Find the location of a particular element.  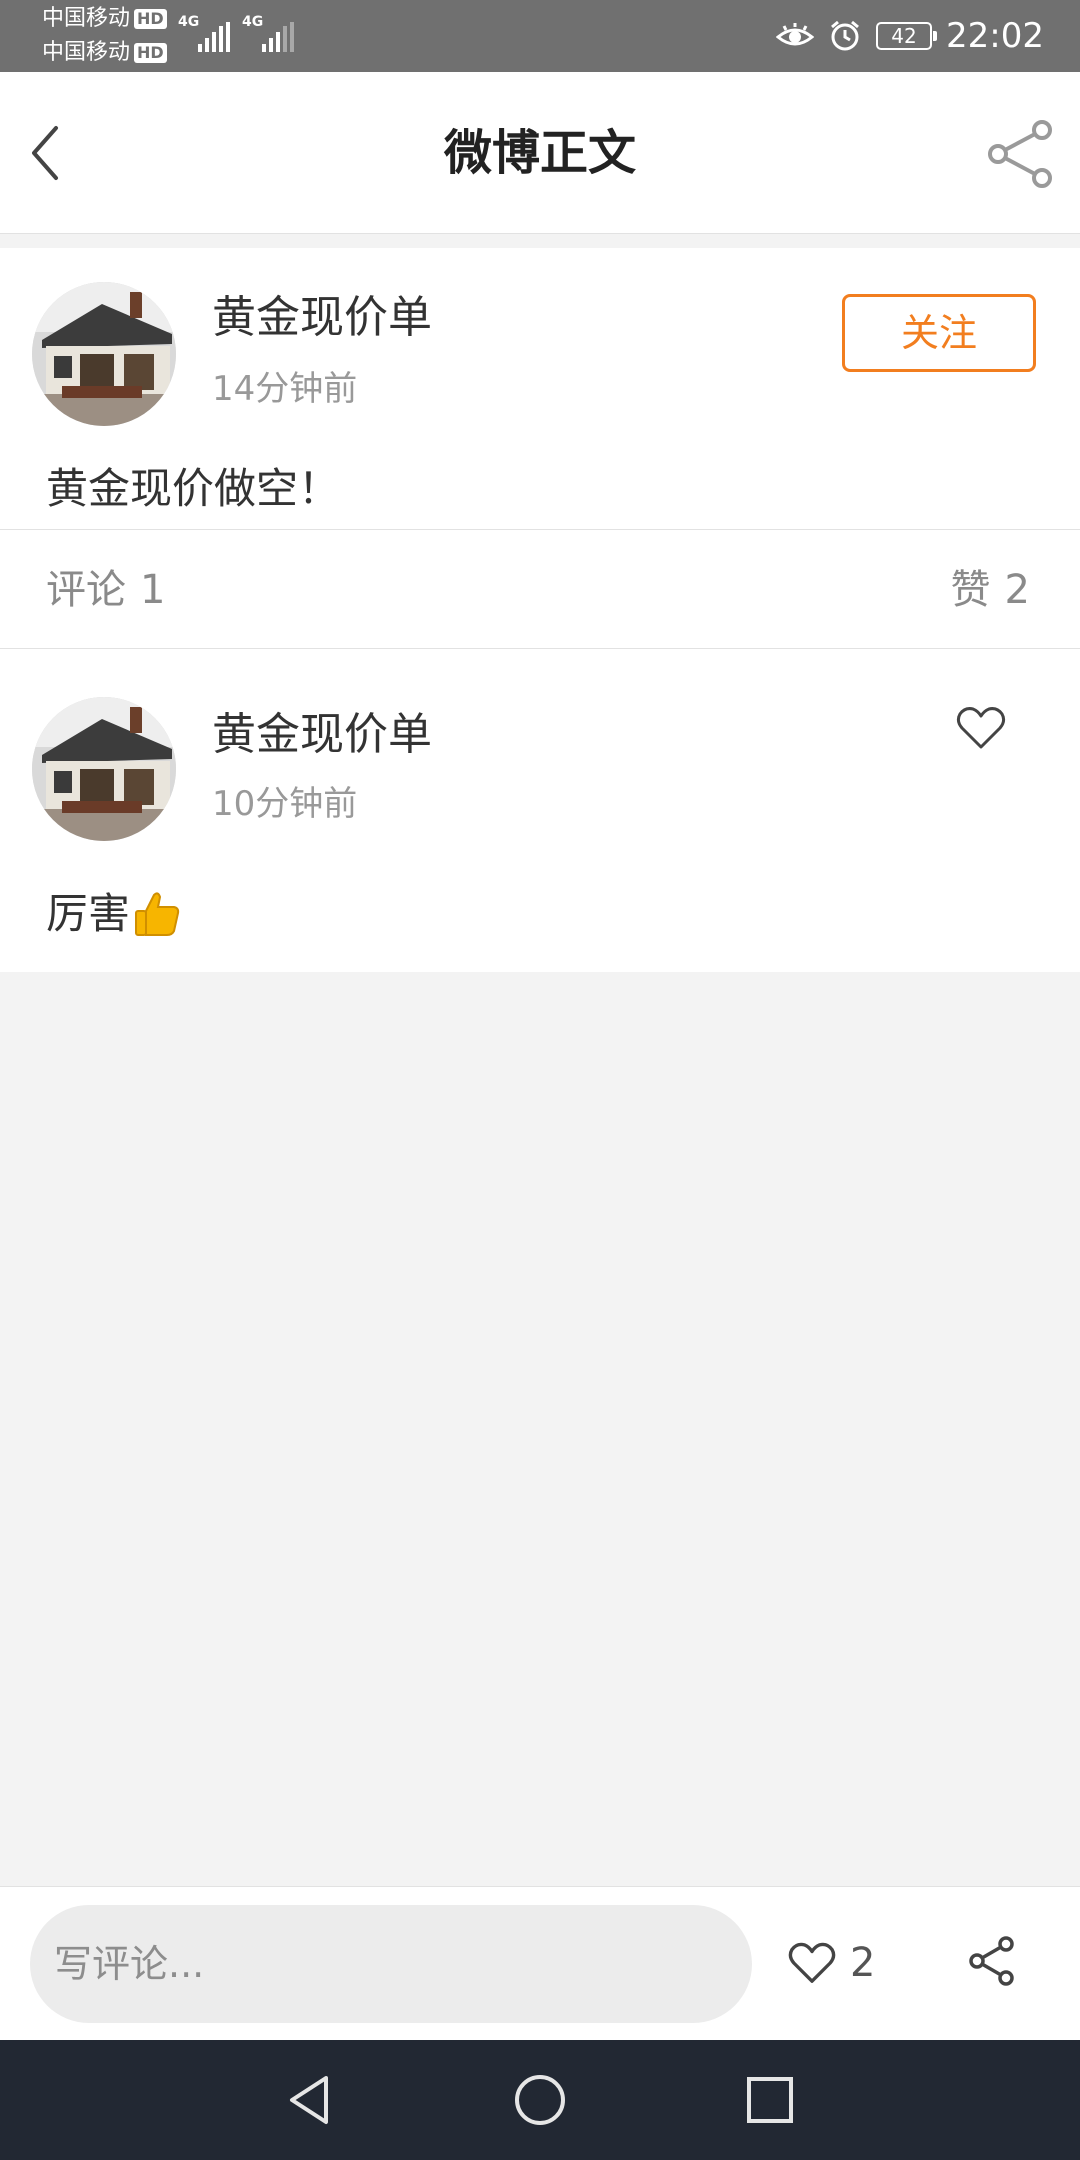

nav-recent-button is located at coordinates (770, 2100).